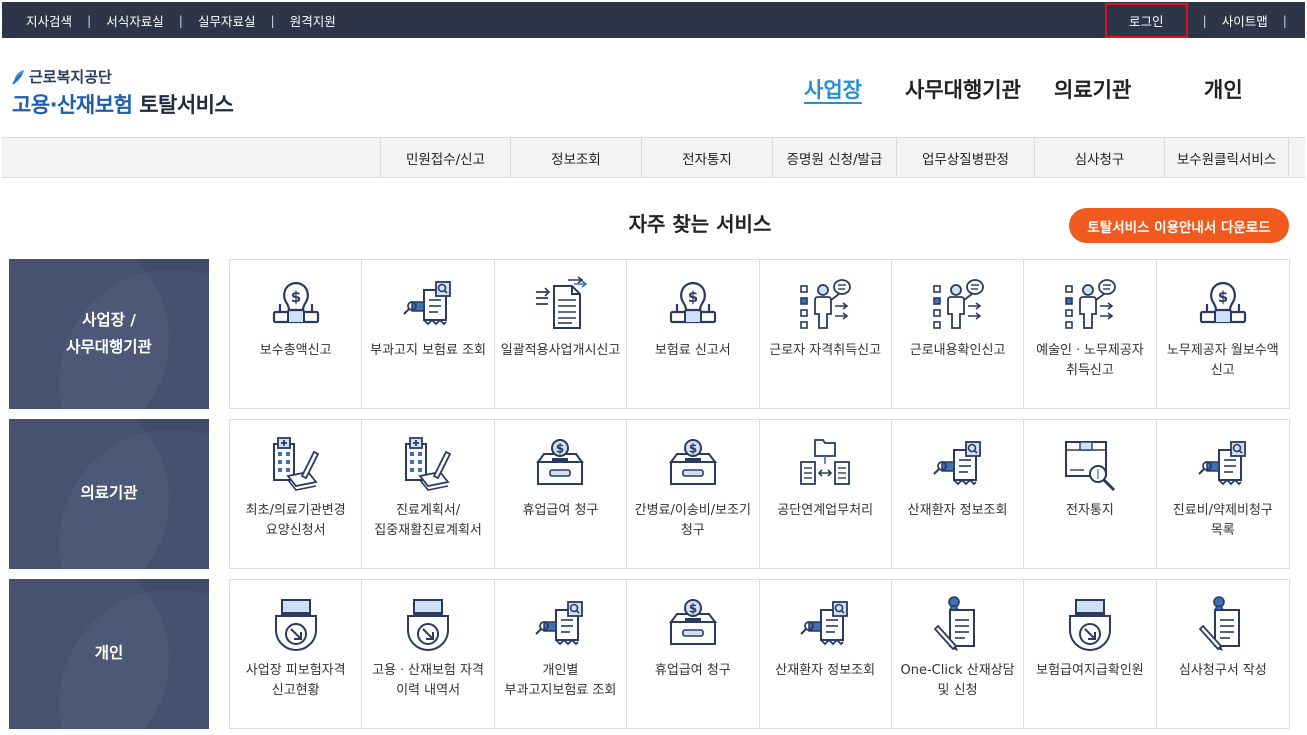  I want to click on row-label: 의료기관, so click(109, 494).